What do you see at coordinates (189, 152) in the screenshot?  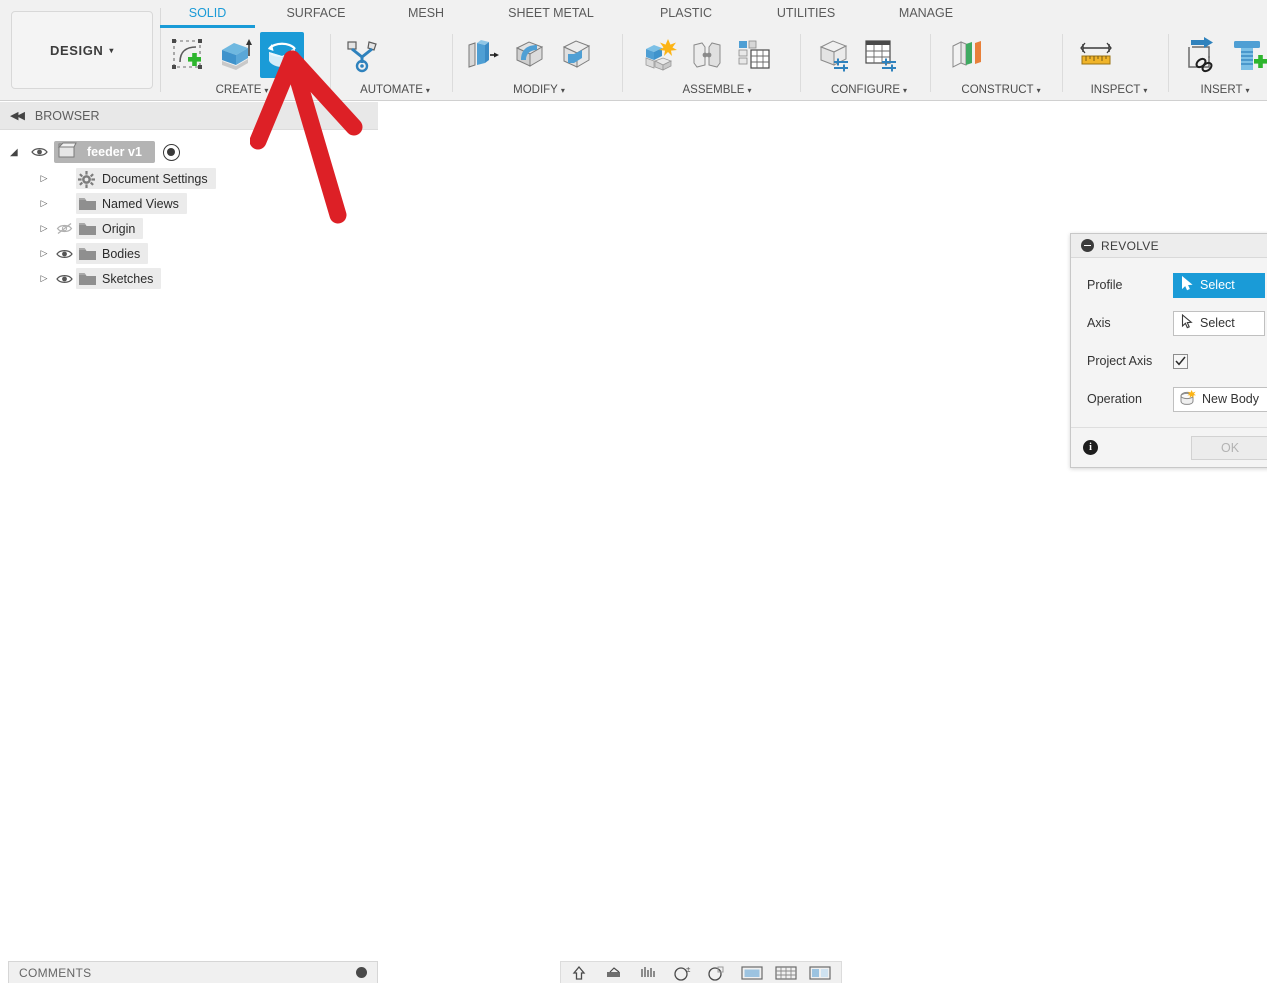 I see `tree-row-root: ◢ feeder v1` at bounding box center [189, 152].